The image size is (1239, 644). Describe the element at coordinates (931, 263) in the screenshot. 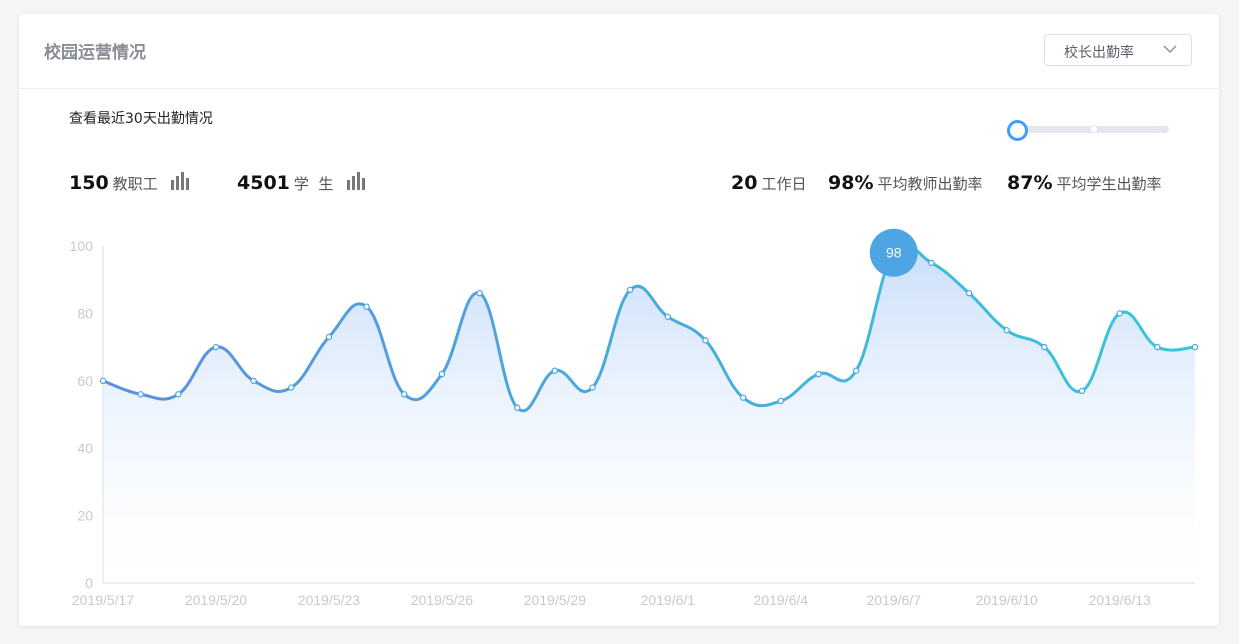

I see `data-point-2019/6/8` at that location.